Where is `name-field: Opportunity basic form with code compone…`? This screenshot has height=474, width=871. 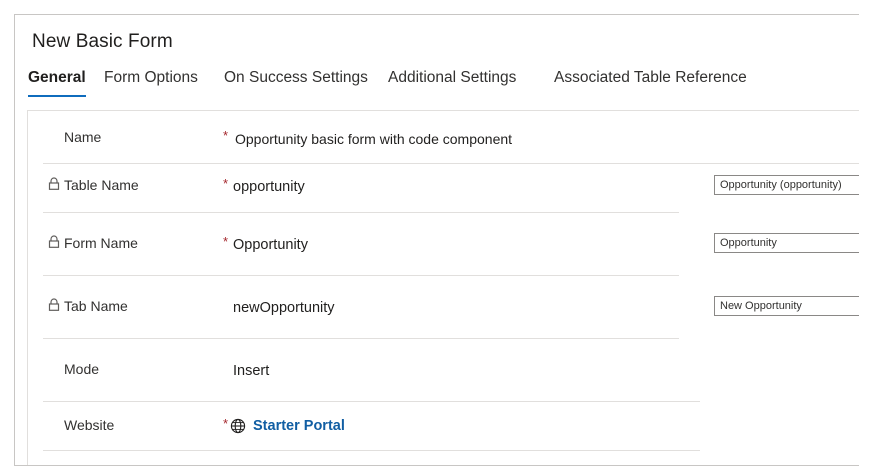
name-field: Opportunity basic form with code compone… is located at coordinates (373, 139).